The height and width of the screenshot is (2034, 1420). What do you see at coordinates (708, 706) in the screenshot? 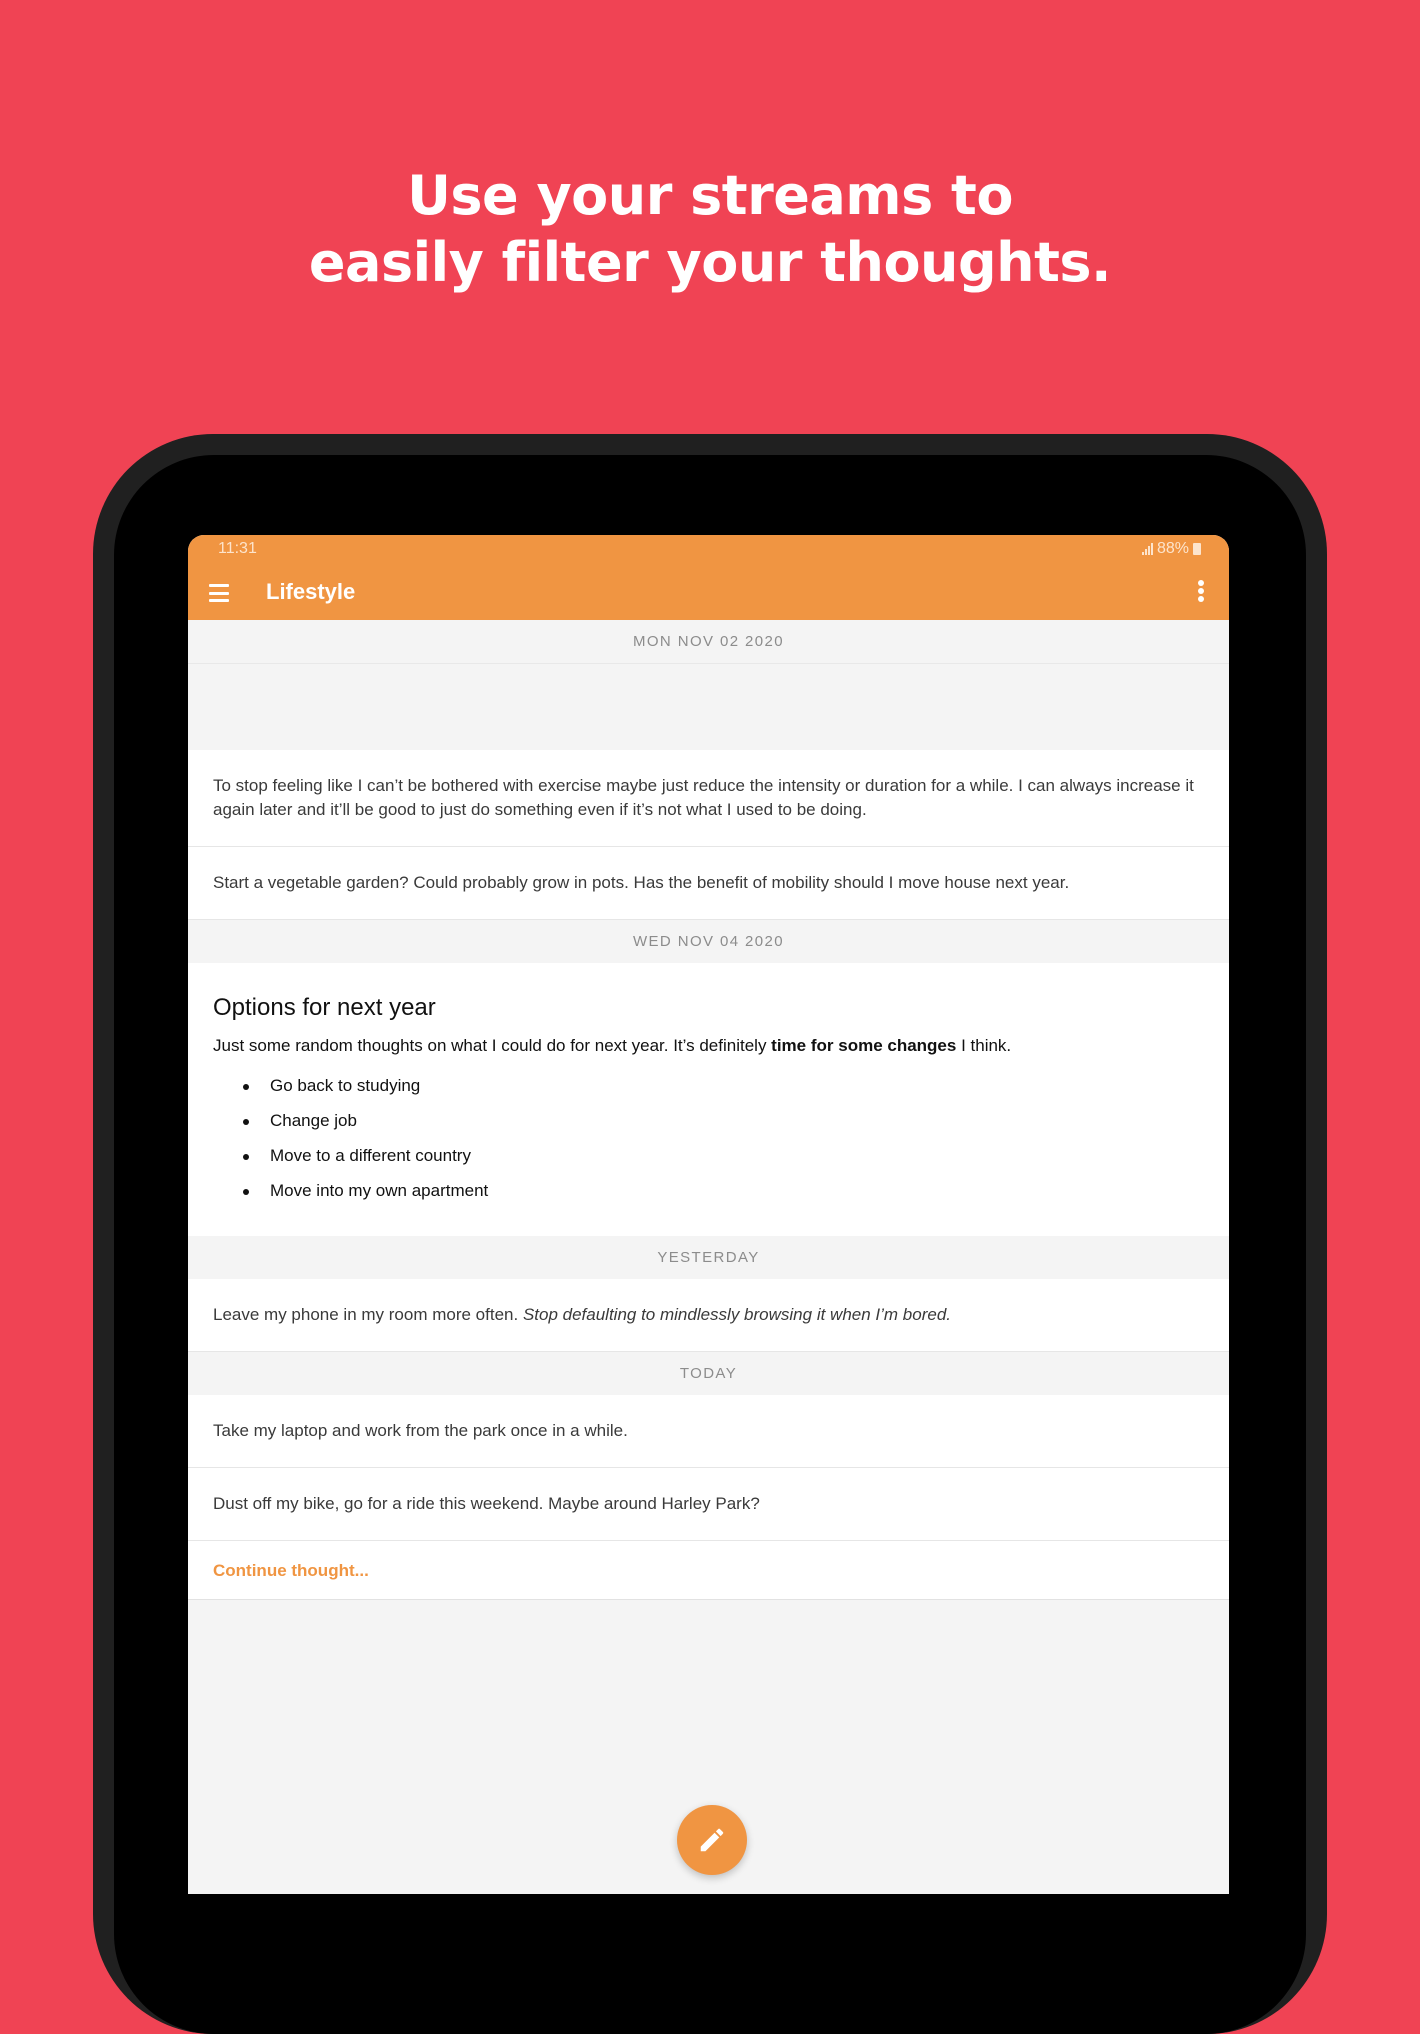
I see `empty-space` at bounding box center [708, 706].